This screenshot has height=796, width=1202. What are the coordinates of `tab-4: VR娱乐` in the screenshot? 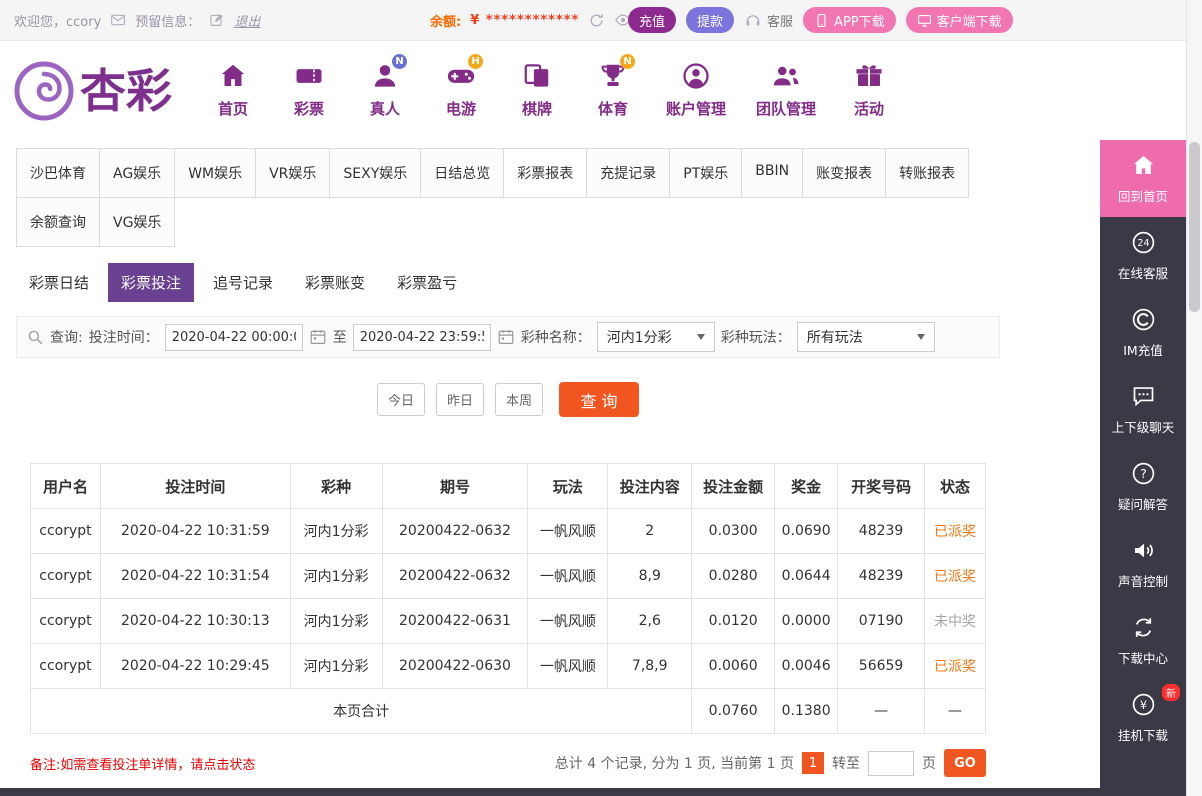 It's located at (293, 173).